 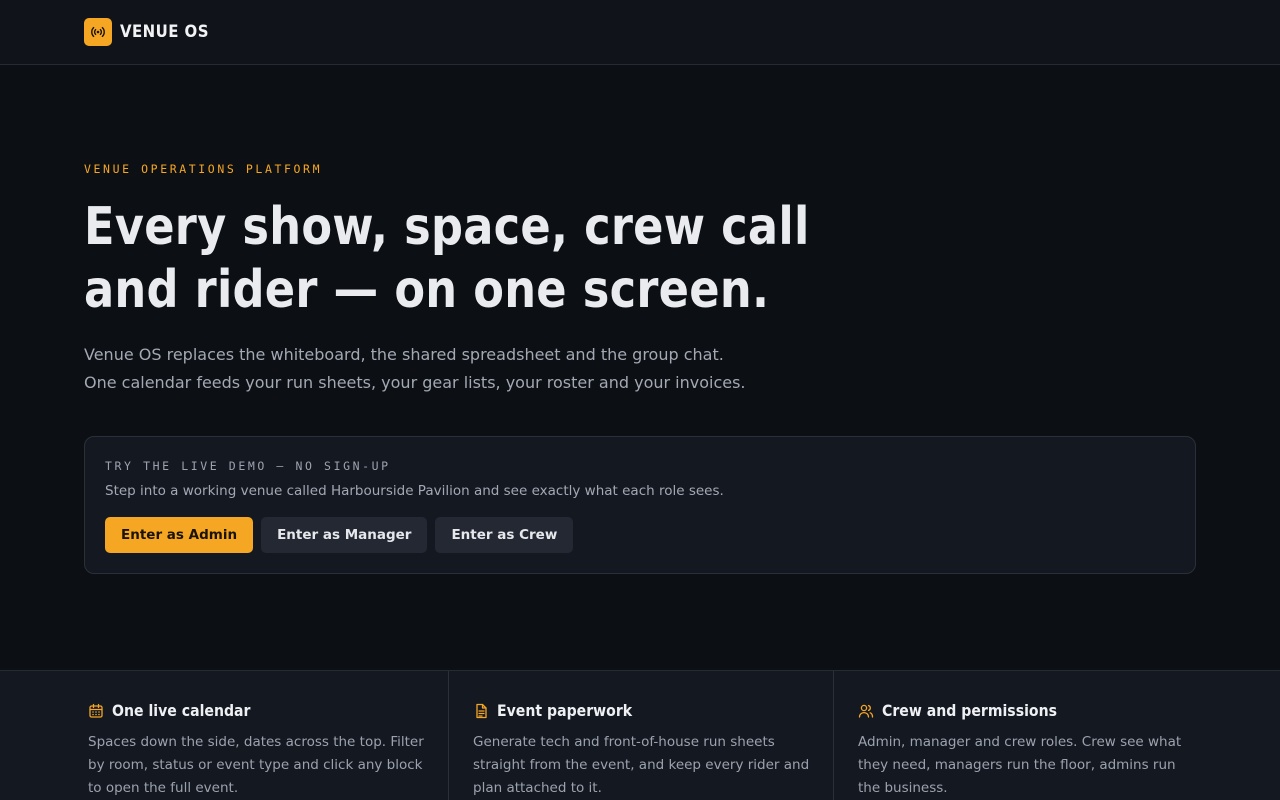 What do you see at coordinates (504, 535) in the screenshot?
I see `enter-as-crew-button: Enter as Crew` at bounding box center [504, 535].